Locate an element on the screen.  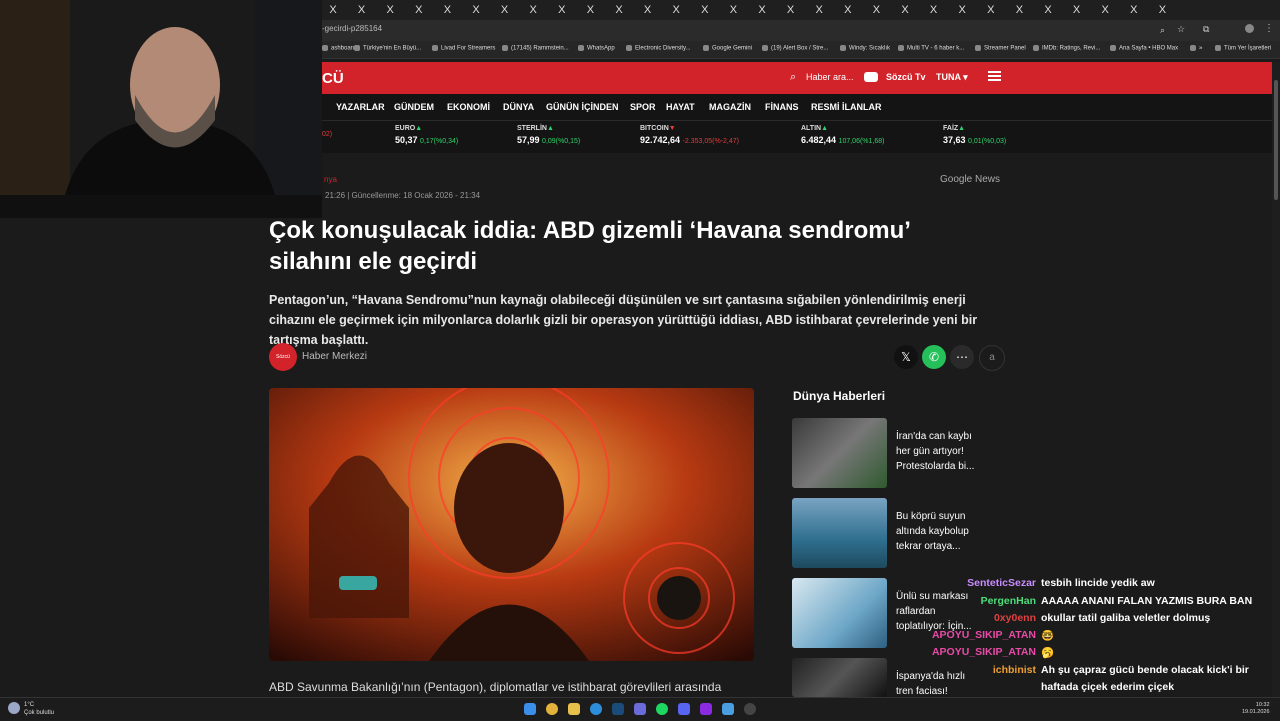
ticker-item: STERLİN▲ 57,99 0,09(%0,15) is located at coordinates (548, 135).